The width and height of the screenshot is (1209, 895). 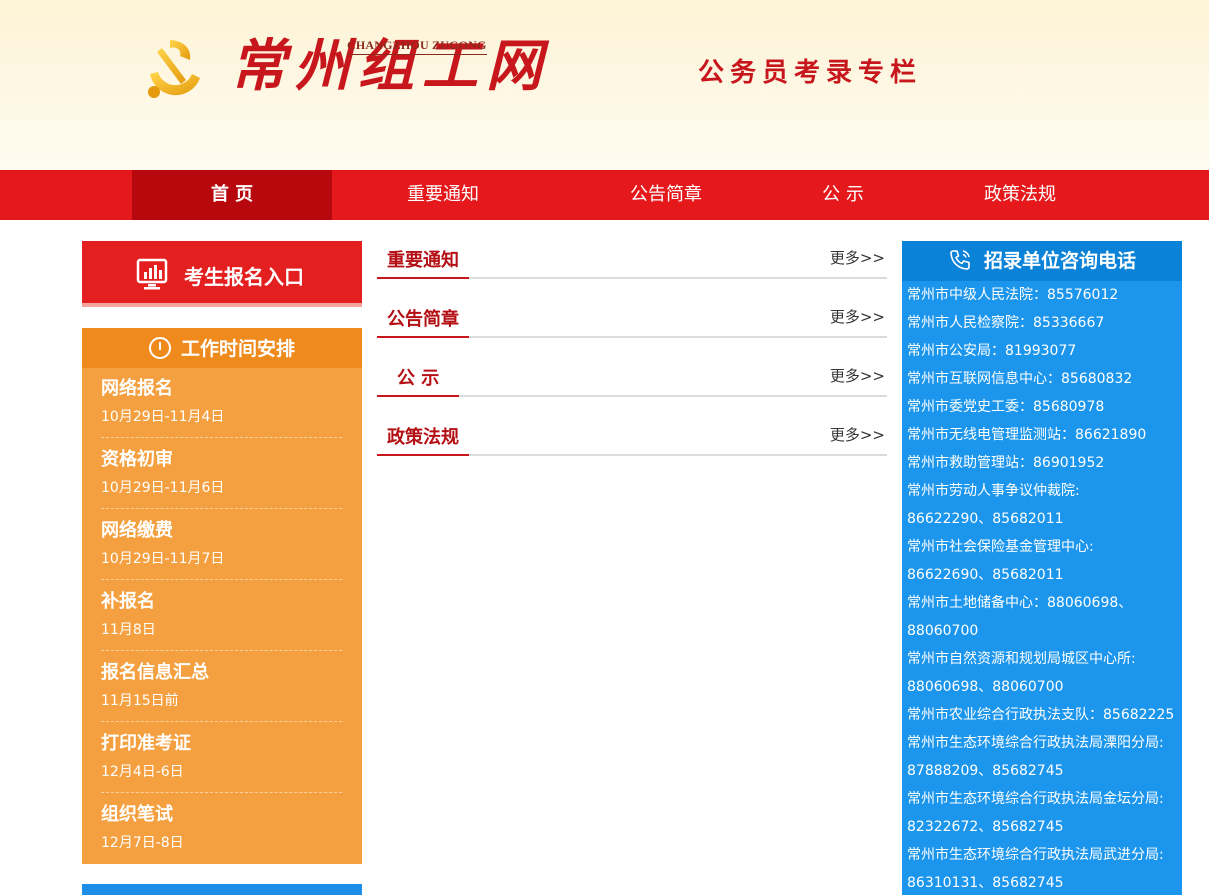 What do you see at coordinates (163, 559) in the screenshot?
I see `schedule-item-date: 10月29日-11月7日` at bounding box center [163, 559].